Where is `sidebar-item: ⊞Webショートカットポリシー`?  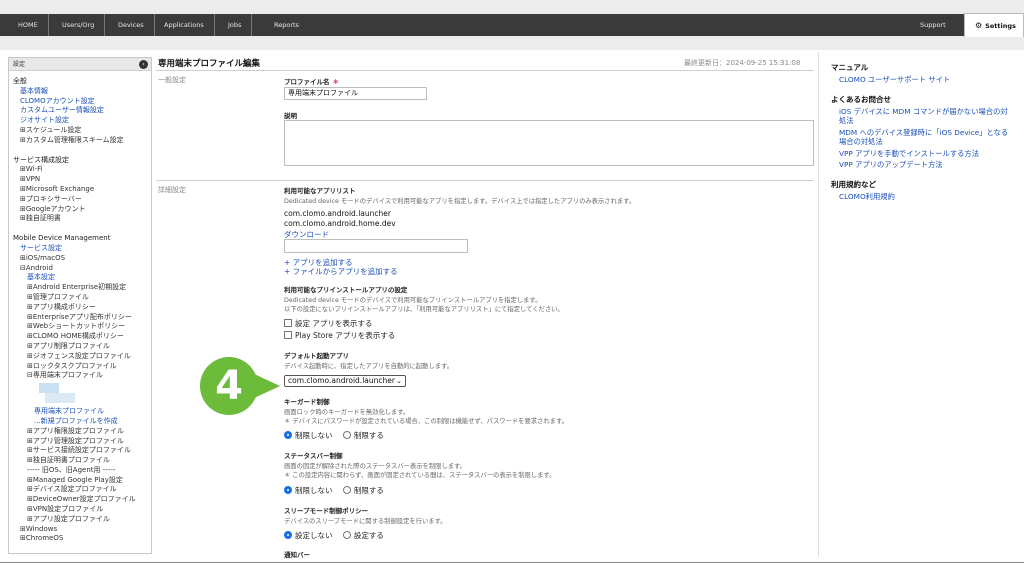 sidebar-item: ⊞Webショートカットポリシー is located at coordinates (80, 327).